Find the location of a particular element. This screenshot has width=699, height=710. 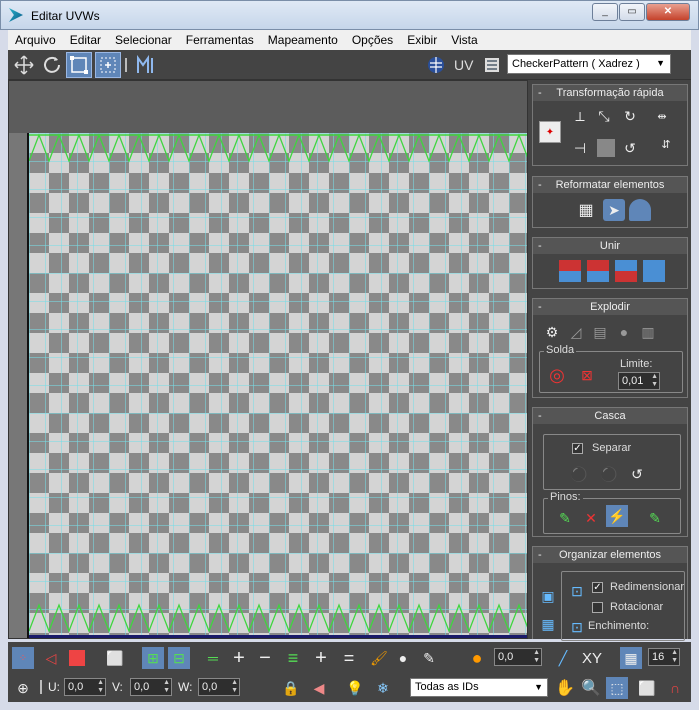

hide-icon: ◀ is located at coordinates (319, 688).